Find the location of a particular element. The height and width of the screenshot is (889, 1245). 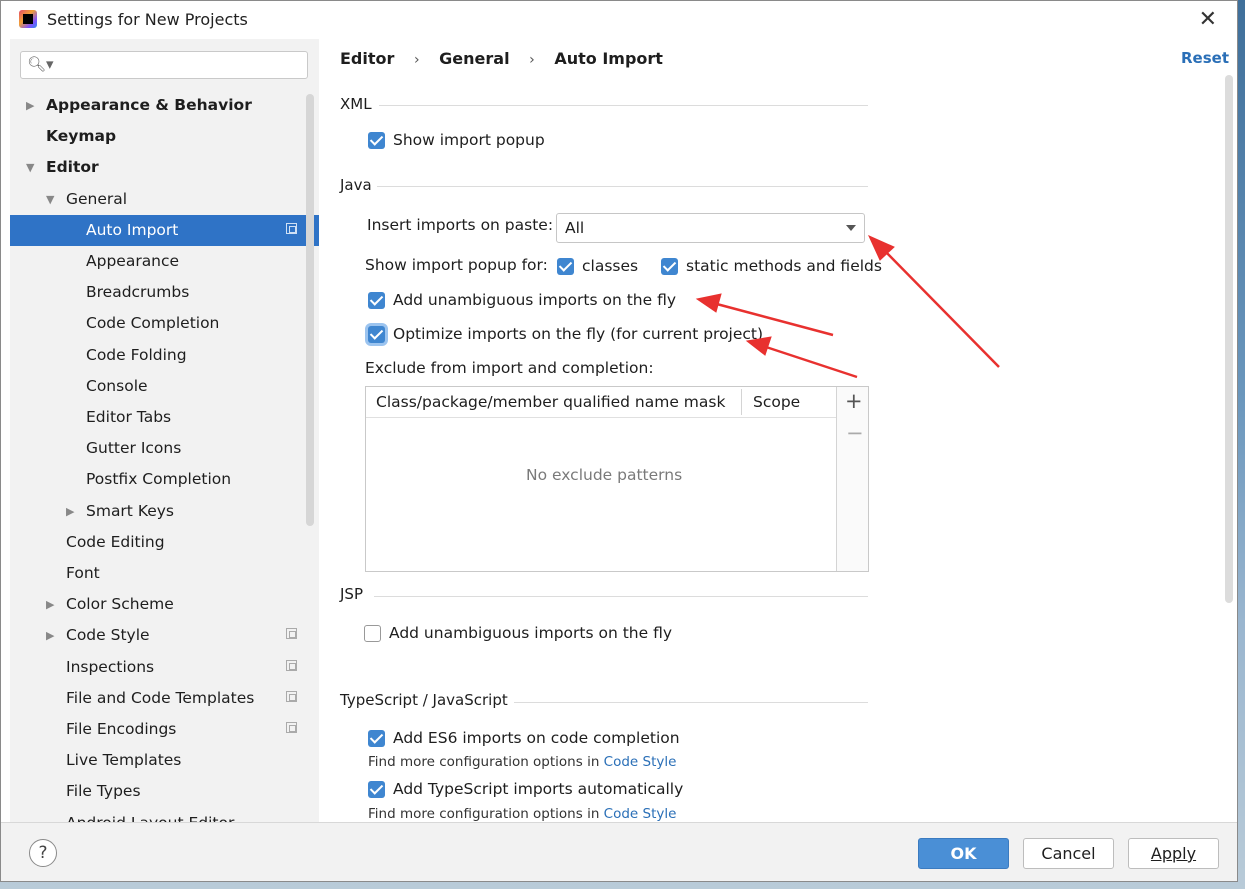

sidebar-item-live-templates: Live Templates is located at coordinates (164, 760).